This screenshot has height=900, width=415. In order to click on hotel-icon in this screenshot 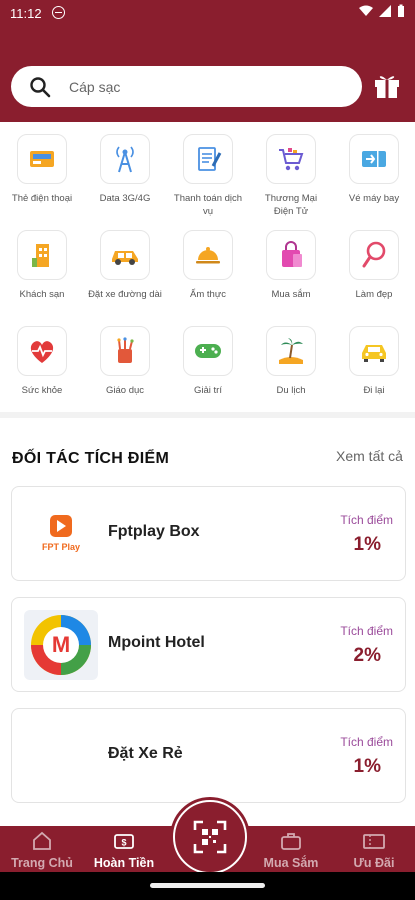, I will do `click(40, 255)`.